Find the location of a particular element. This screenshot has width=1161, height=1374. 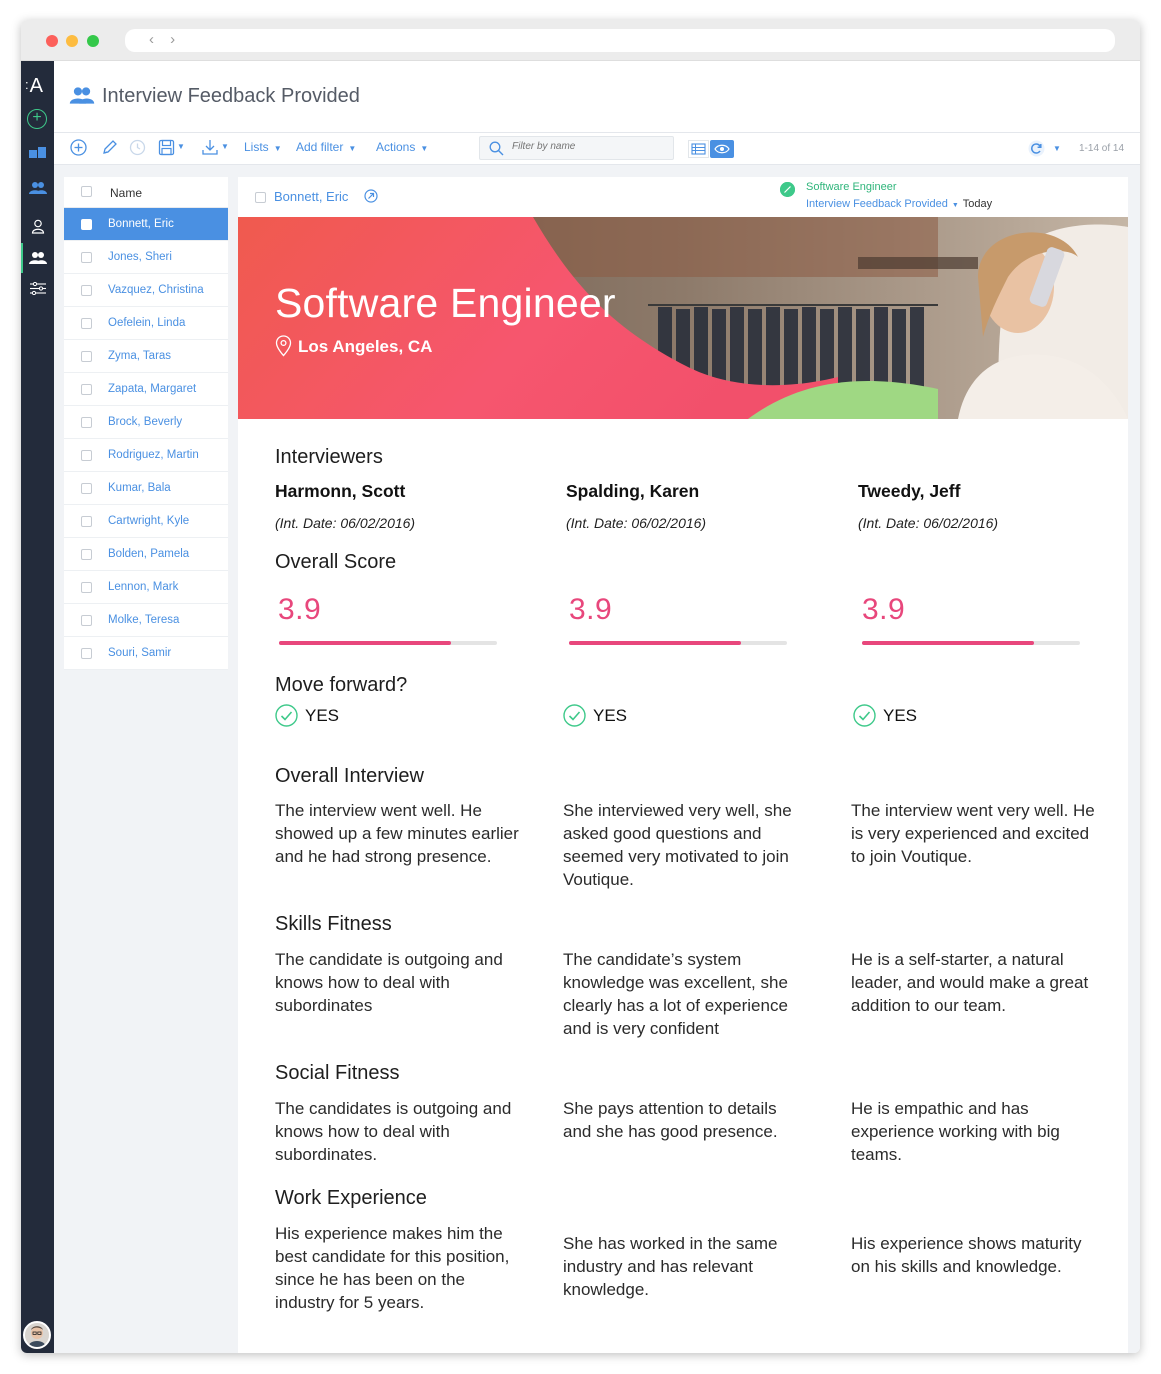

jobs-icon is located at coordinates (37, 155).